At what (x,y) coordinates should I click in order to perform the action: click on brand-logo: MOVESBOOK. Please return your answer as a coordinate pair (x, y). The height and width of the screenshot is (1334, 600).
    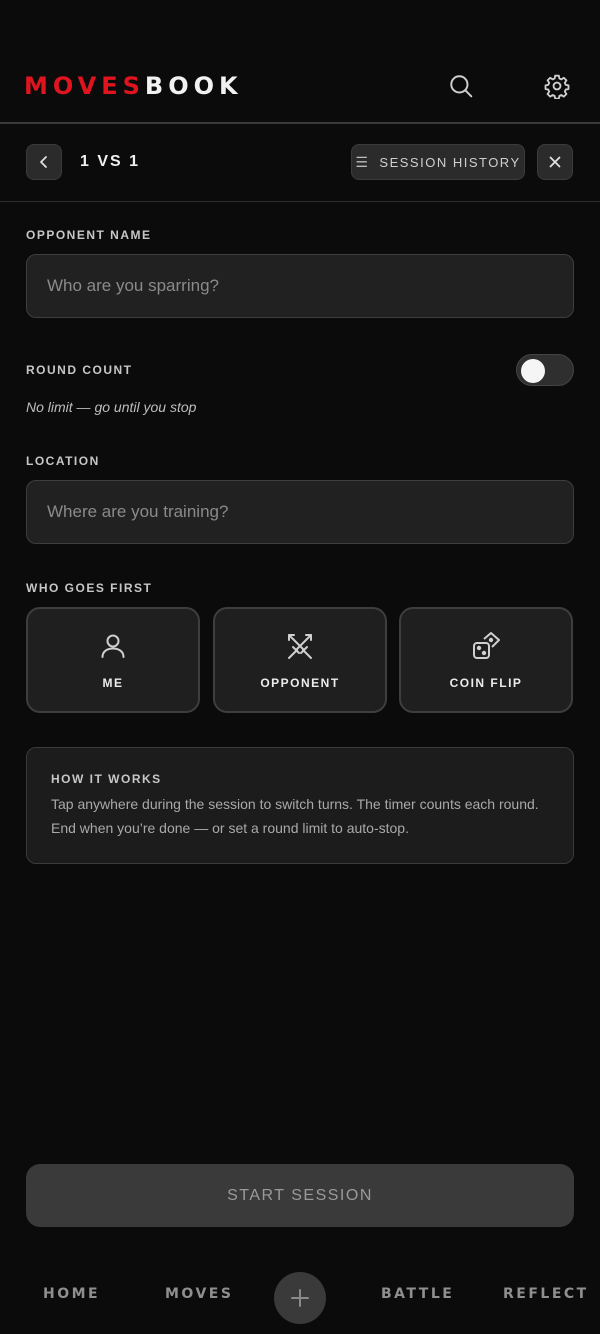
    Looking at the image, I should click on (133, 86).